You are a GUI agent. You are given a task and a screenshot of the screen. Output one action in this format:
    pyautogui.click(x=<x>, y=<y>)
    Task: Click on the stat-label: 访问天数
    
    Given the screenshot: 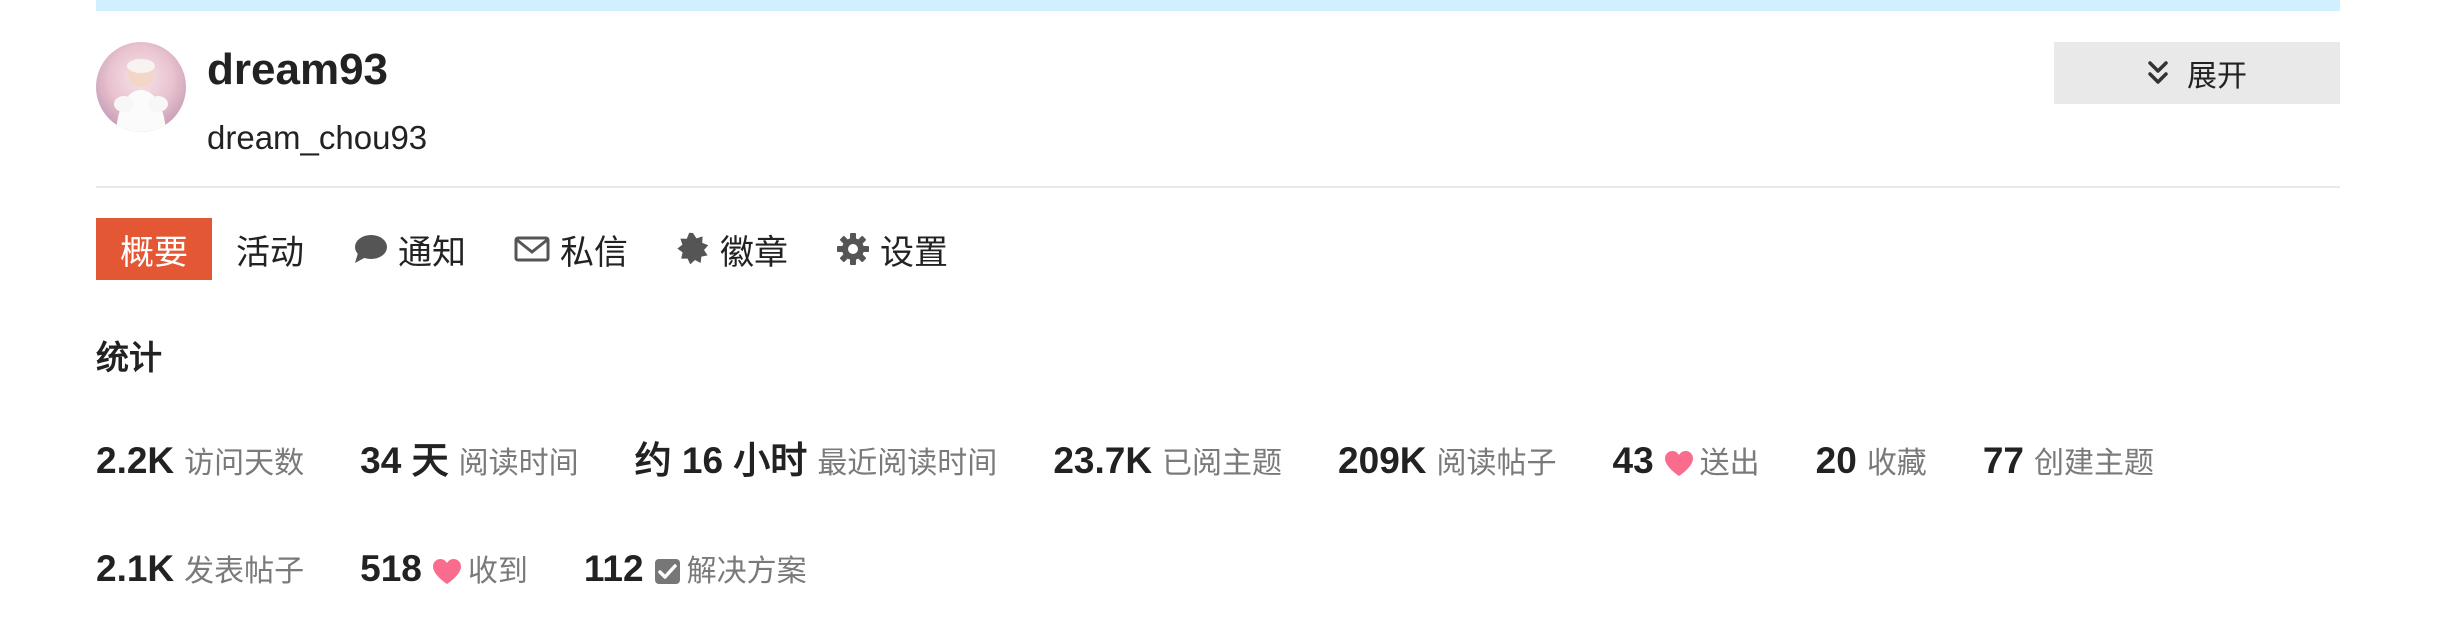 What is the action you would take?
    pyautogui.click(x=244, y=463)
    